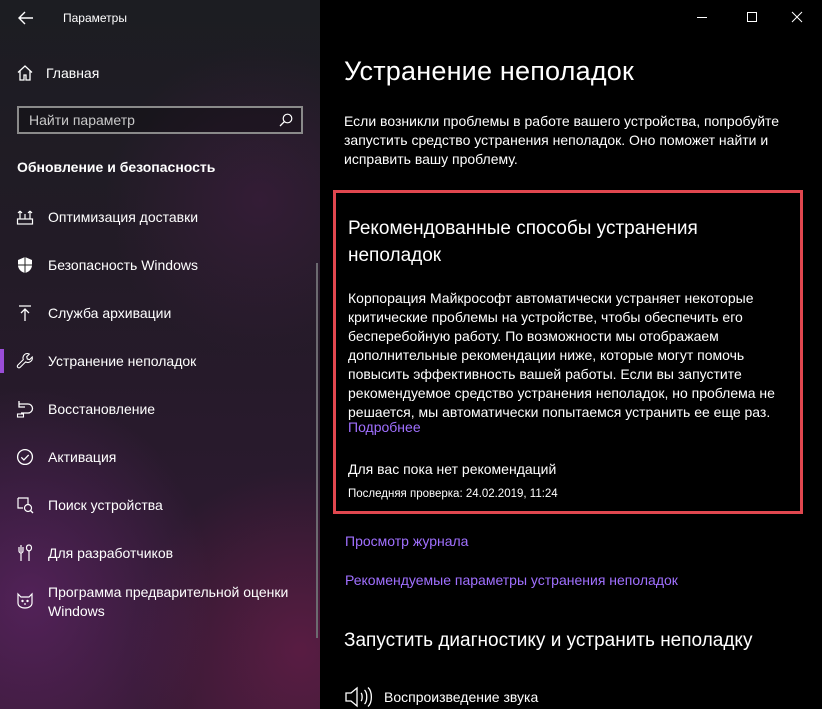 This screenshot has width=822, height=709. Describe the element at coordinates (25, 265) in the screenshot. I see `shield-icon` at that location.